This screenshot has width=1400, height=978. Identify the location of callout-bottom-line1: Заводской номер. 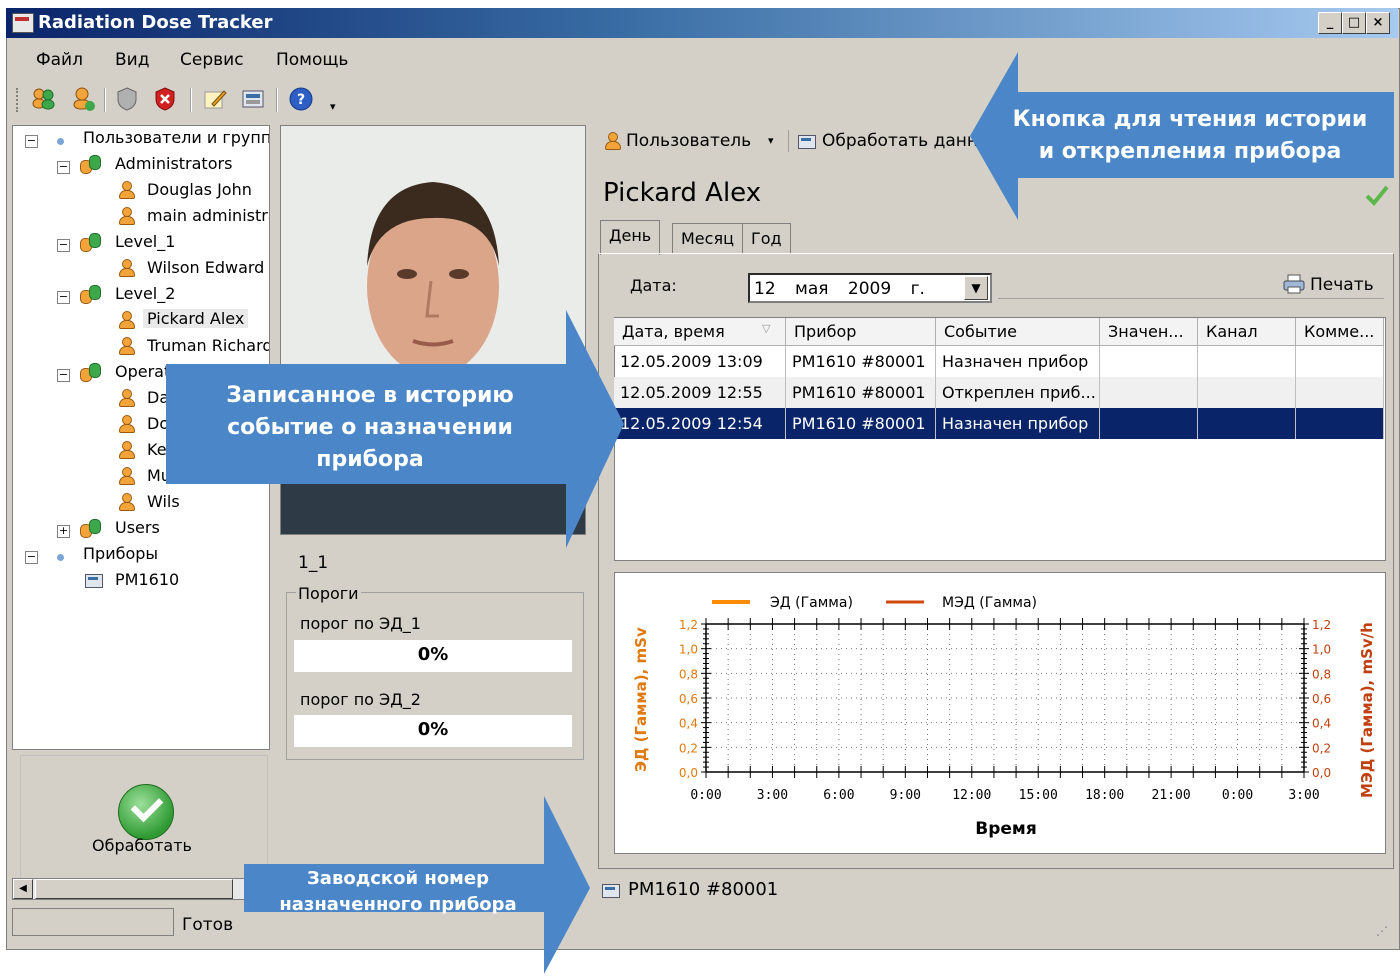
(398, 878).